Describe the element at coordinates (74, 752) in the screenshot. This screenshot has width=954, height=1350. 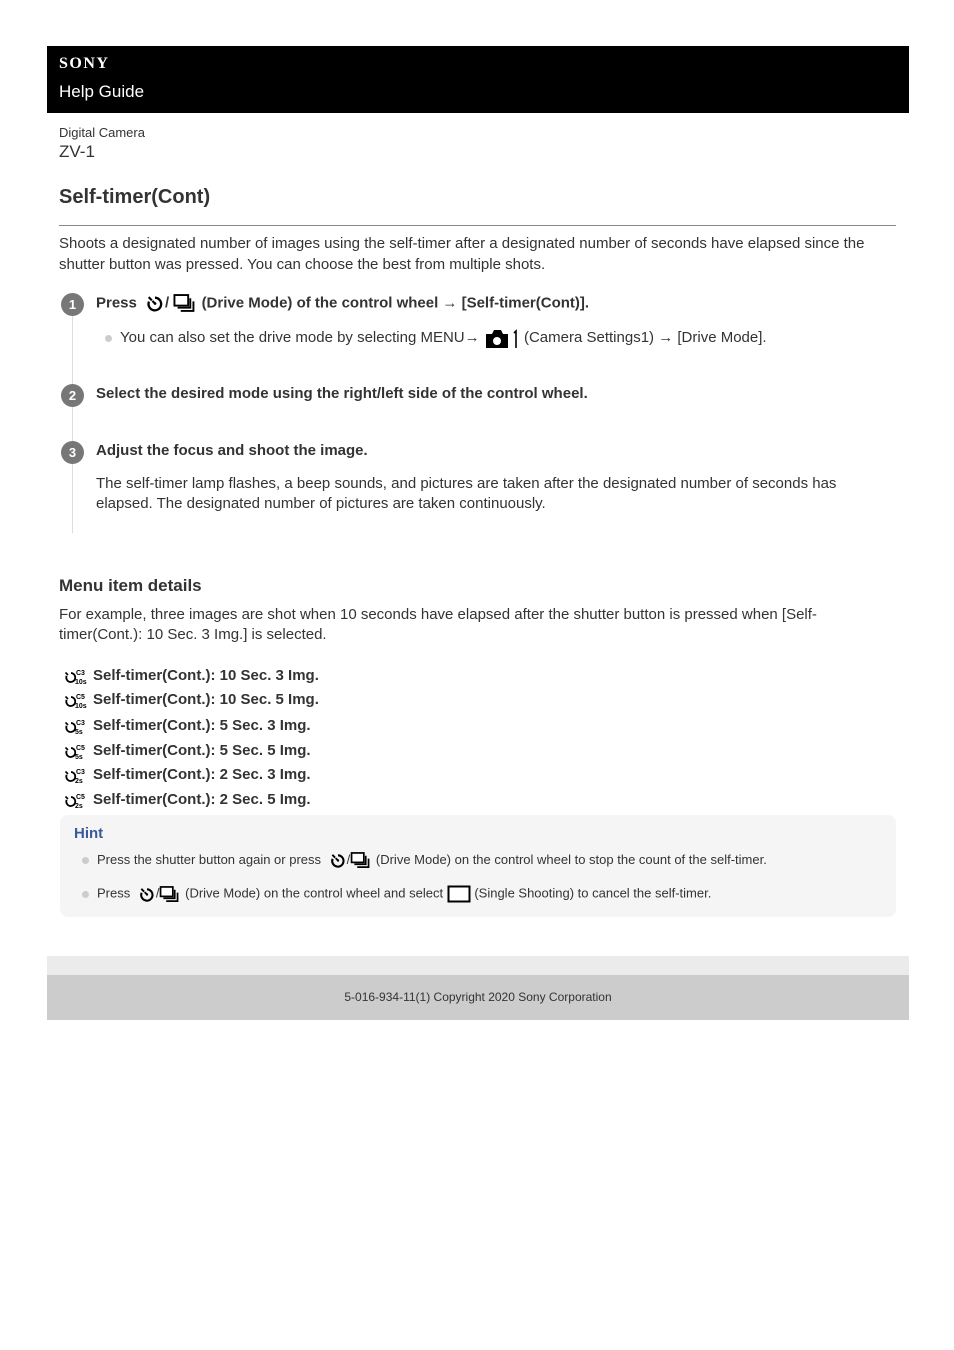
I see `self-timer-cont-icon: C55s` at that location.